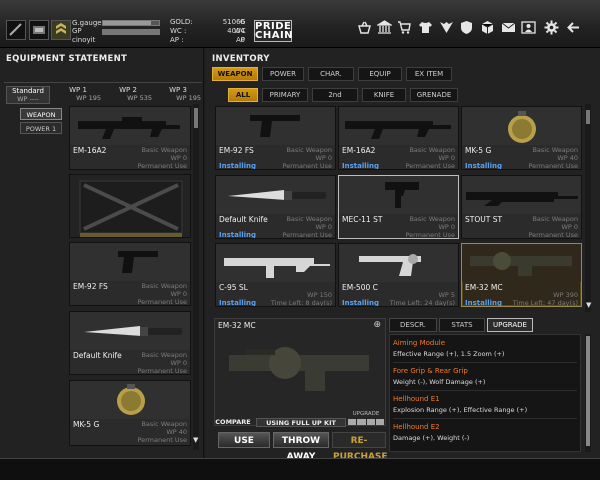 This screenshot has height=480, width=600. Describe the element at coordinates (16, 30) in the screenshot. I see `menu-icon` at that location.